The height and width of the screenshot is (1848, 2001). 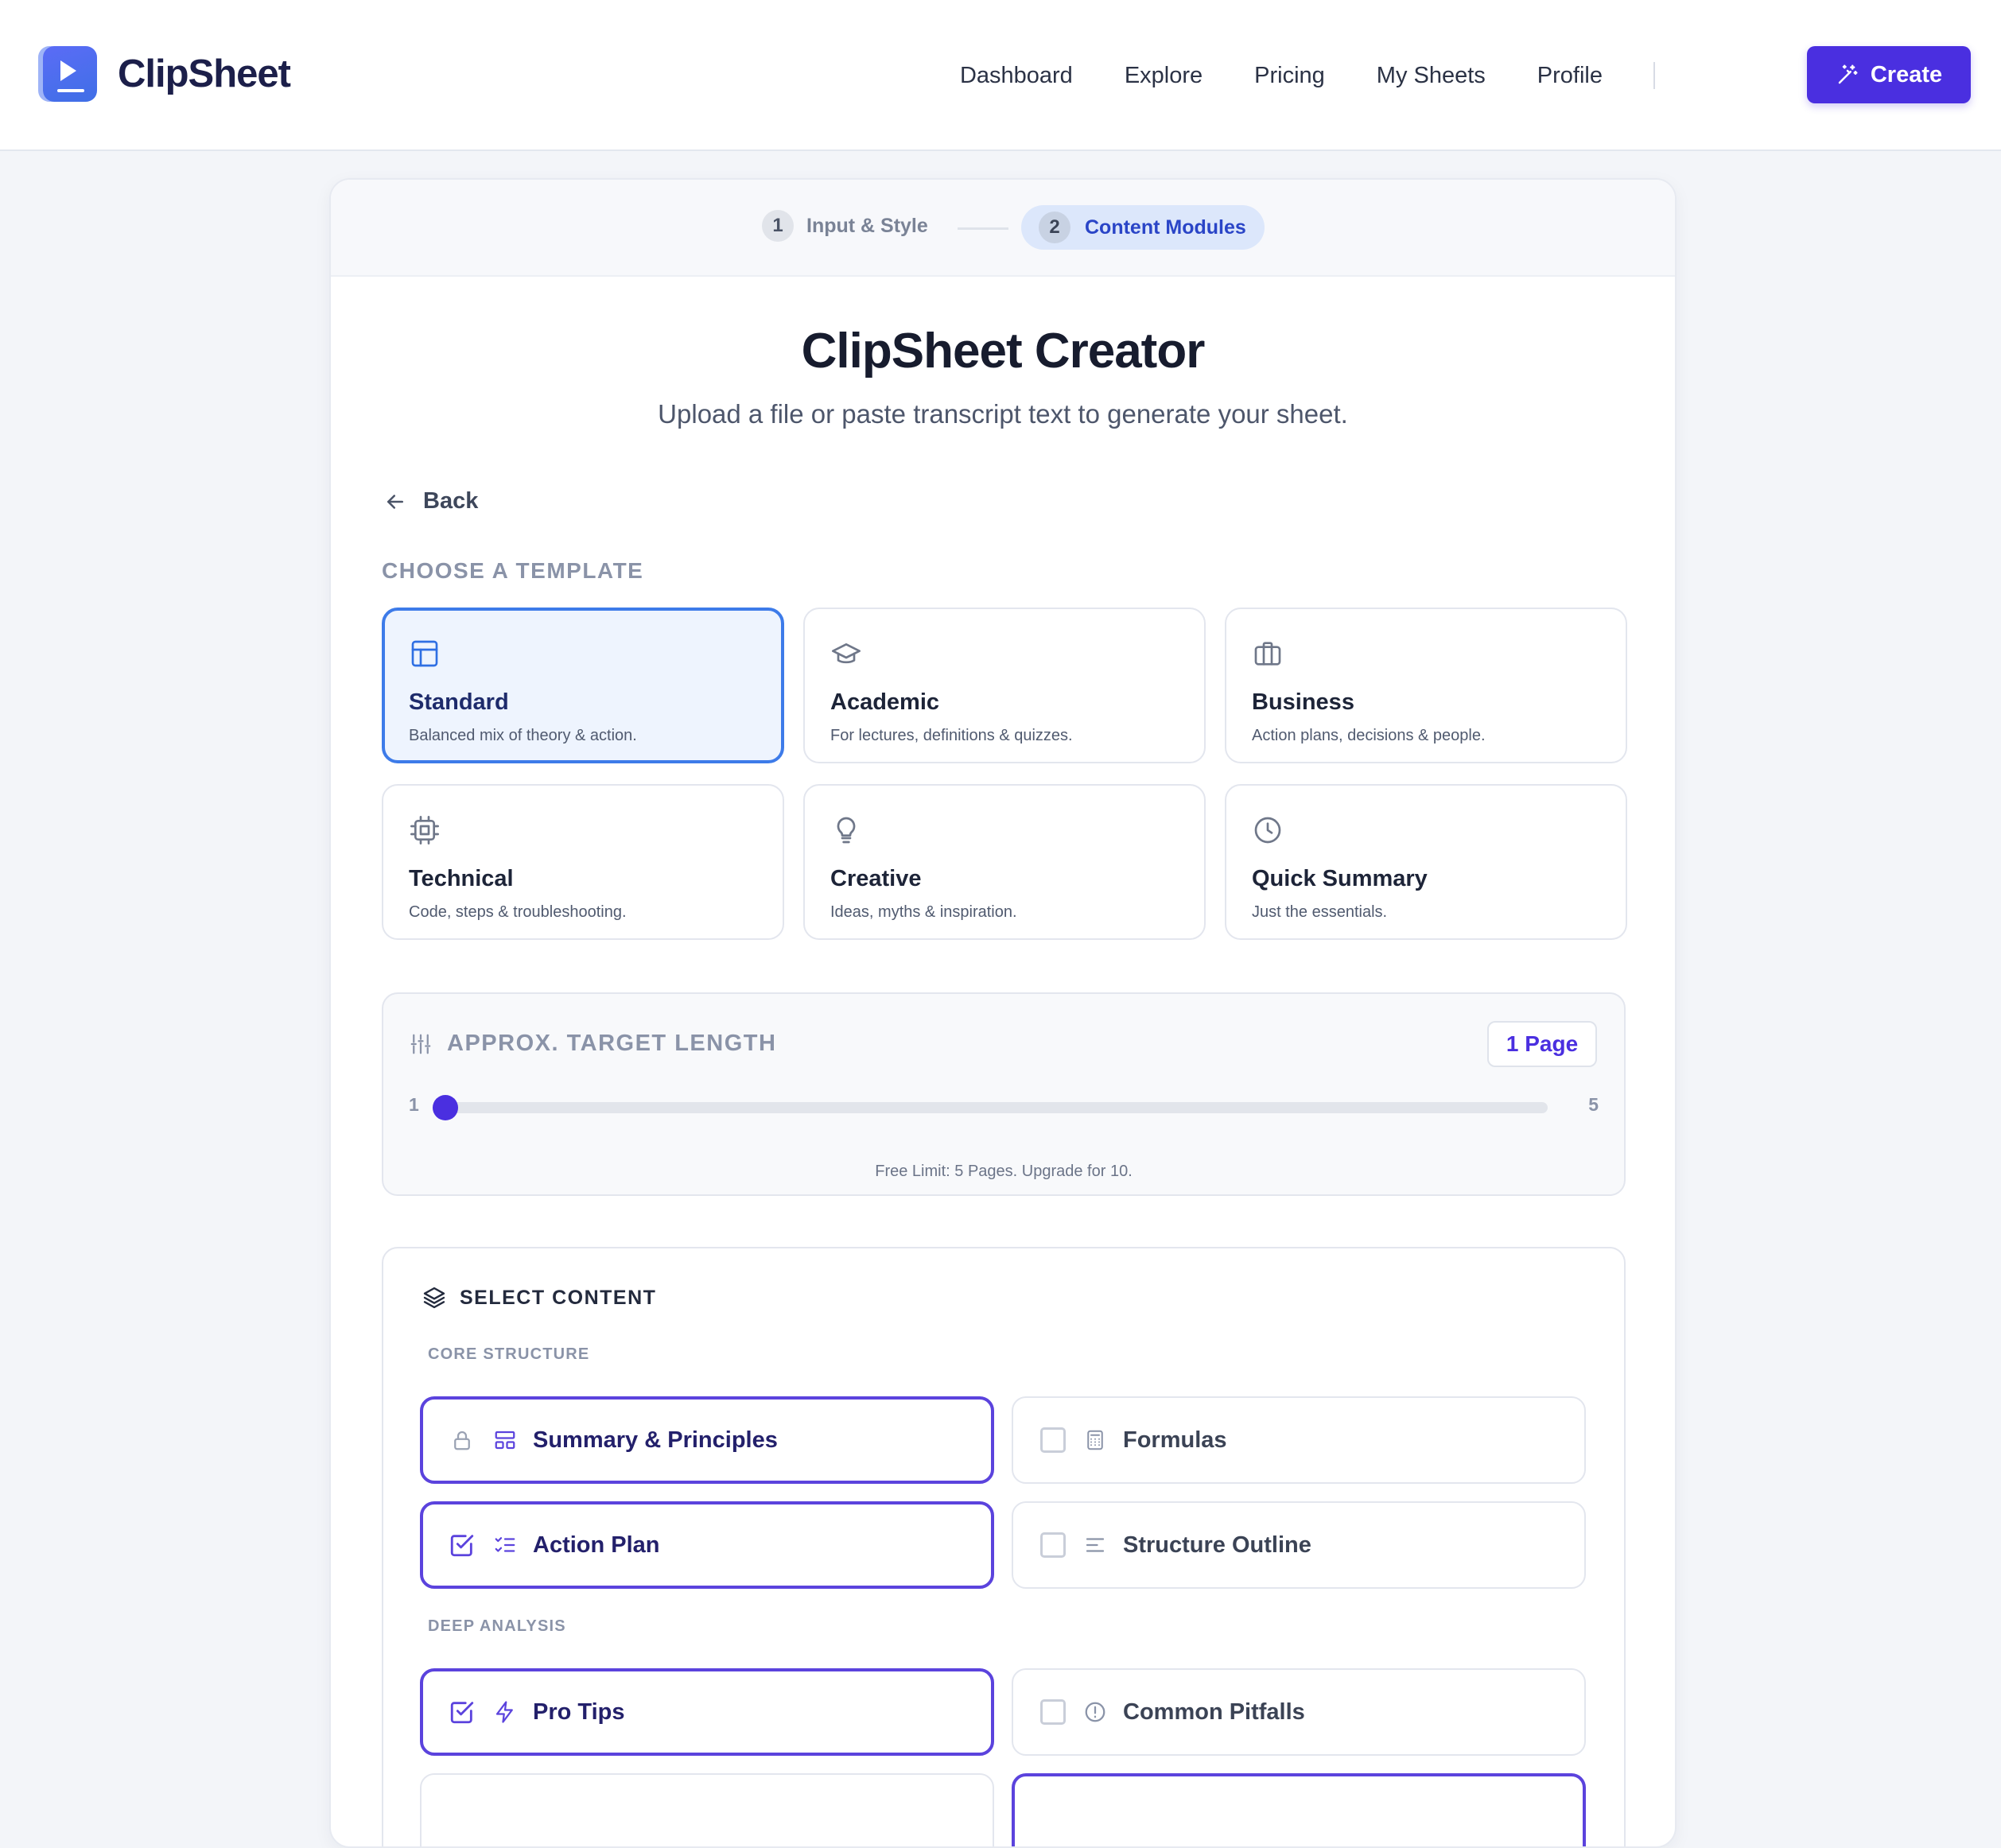 What do you see at coordinates (425, 830) in the screenshot?
I see `cpu-icon` at bounding box center [425, 830].